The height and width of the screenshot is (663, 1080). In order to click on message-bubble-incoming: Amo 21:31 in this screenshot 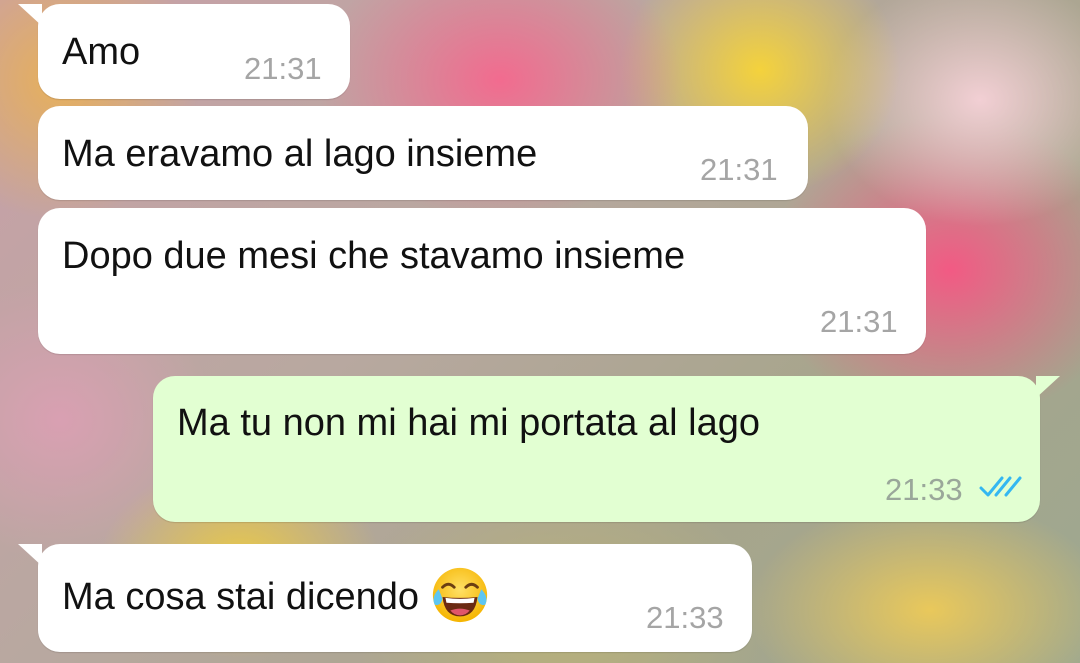, I will do `click(184, 51)`.